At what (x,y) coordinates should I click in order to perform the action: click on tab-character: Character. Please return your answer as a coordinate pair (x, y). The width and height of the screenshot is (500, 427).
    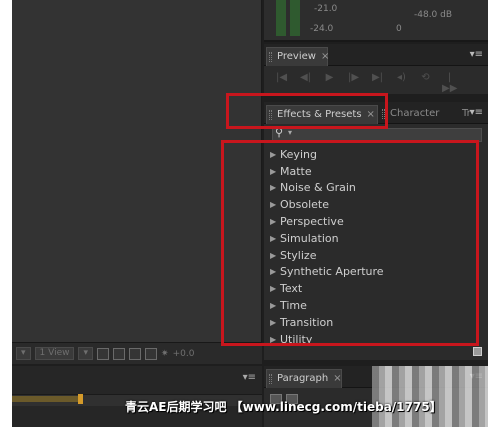
    Looking at the image, I should click on (415, 114).